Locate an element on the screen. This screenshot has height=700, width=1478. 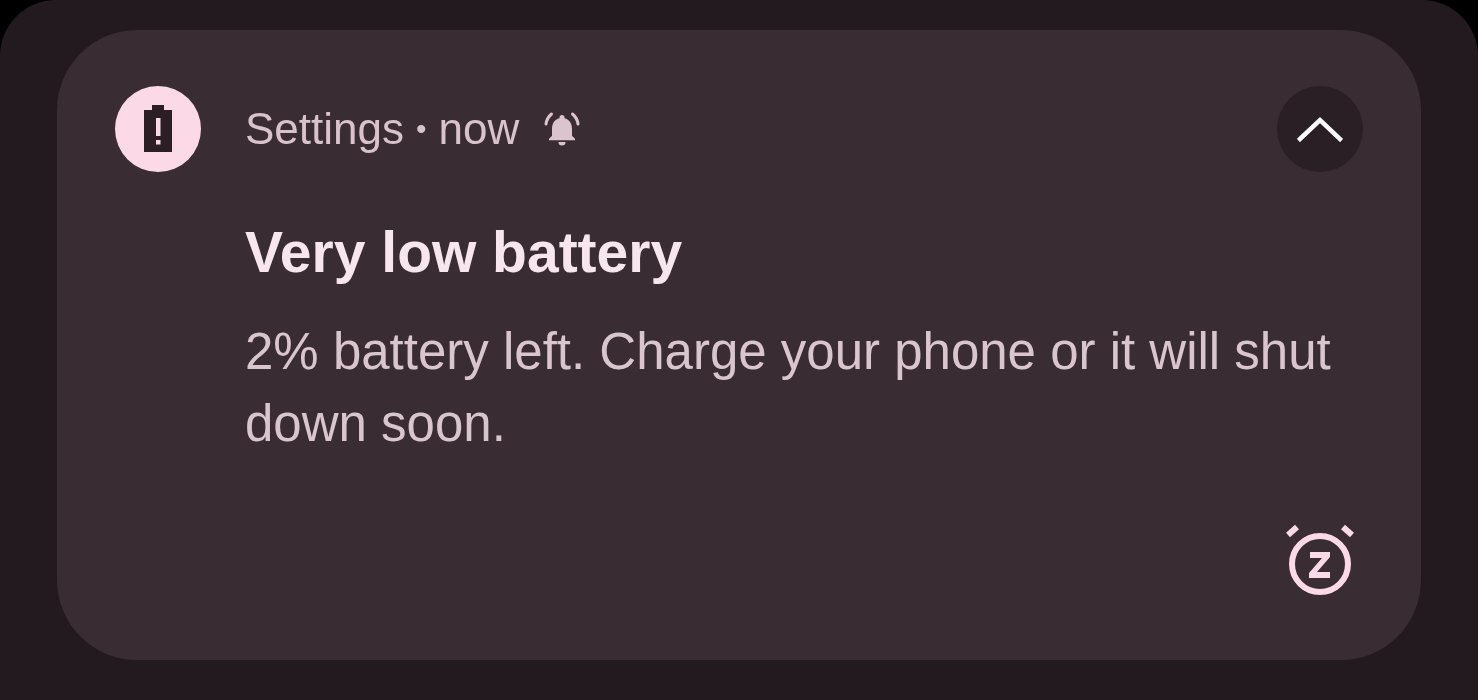
app-name: Settings is located at coordinates (324, 129).